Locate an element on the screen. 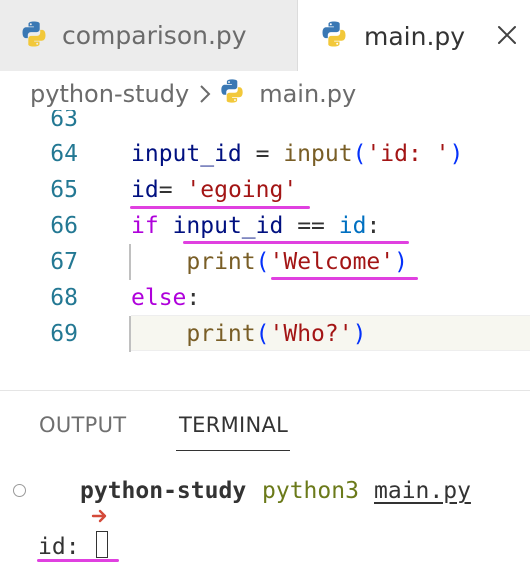 The height and width of the screenshot is (570, 530). line-number: 63 is located at coordinates (64, 121).